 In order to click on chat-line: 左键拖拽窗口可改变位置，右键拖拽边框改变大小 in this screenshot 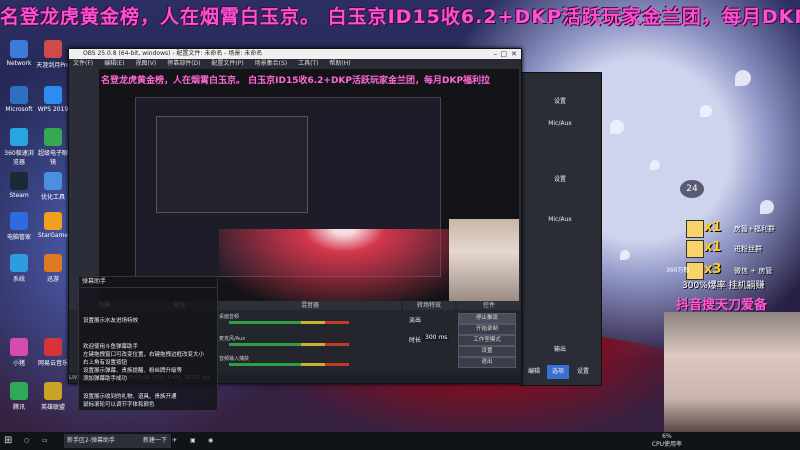, I will do `click(144, 355)`.